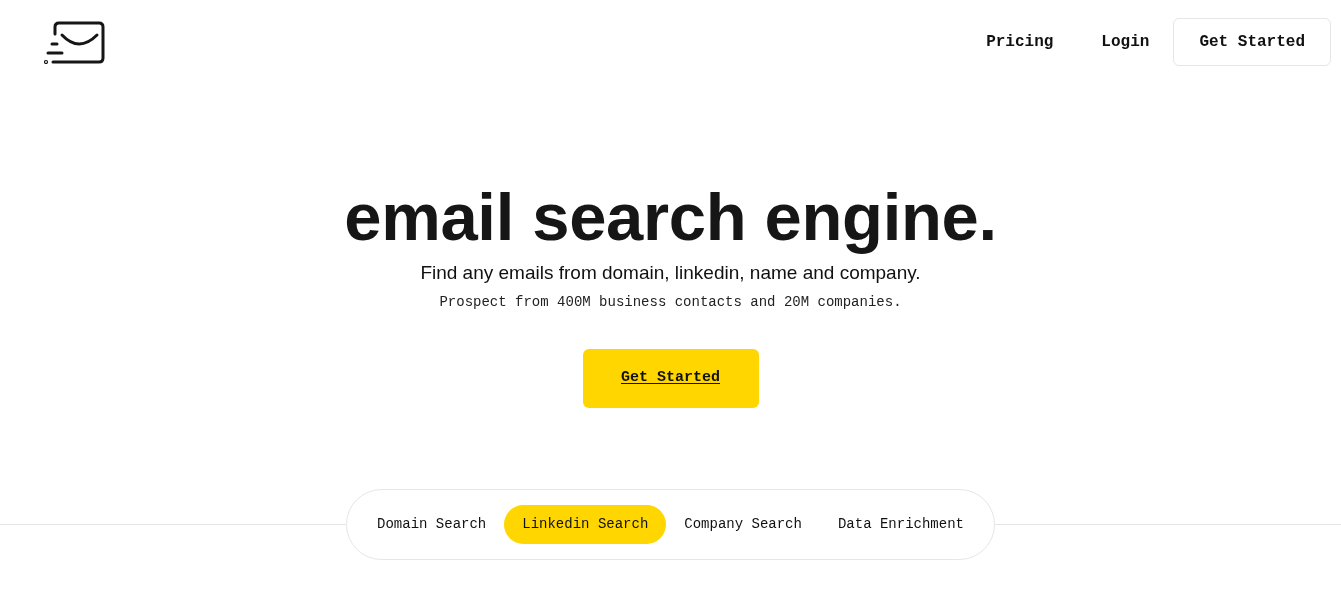 The width and height of the screenshot is (1341, 616). Describe the element at coordinates (900, 524) in the screenshot. I see `search-tab: Data Enrichment` at that location.